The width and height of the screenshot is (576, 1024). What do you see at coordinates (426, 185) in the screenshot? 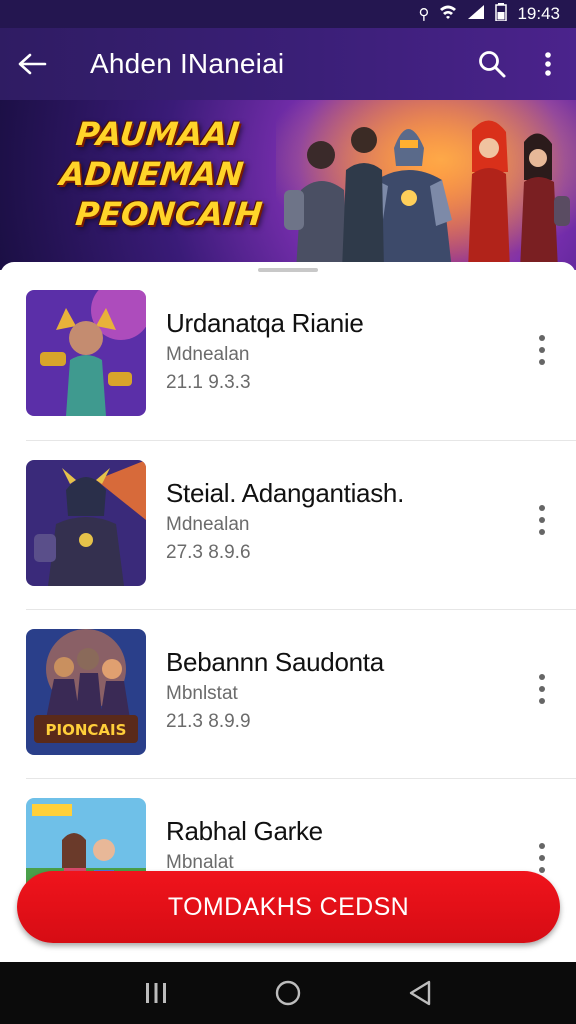
I see `heroes-artwork` at bounding box center [426, 185].